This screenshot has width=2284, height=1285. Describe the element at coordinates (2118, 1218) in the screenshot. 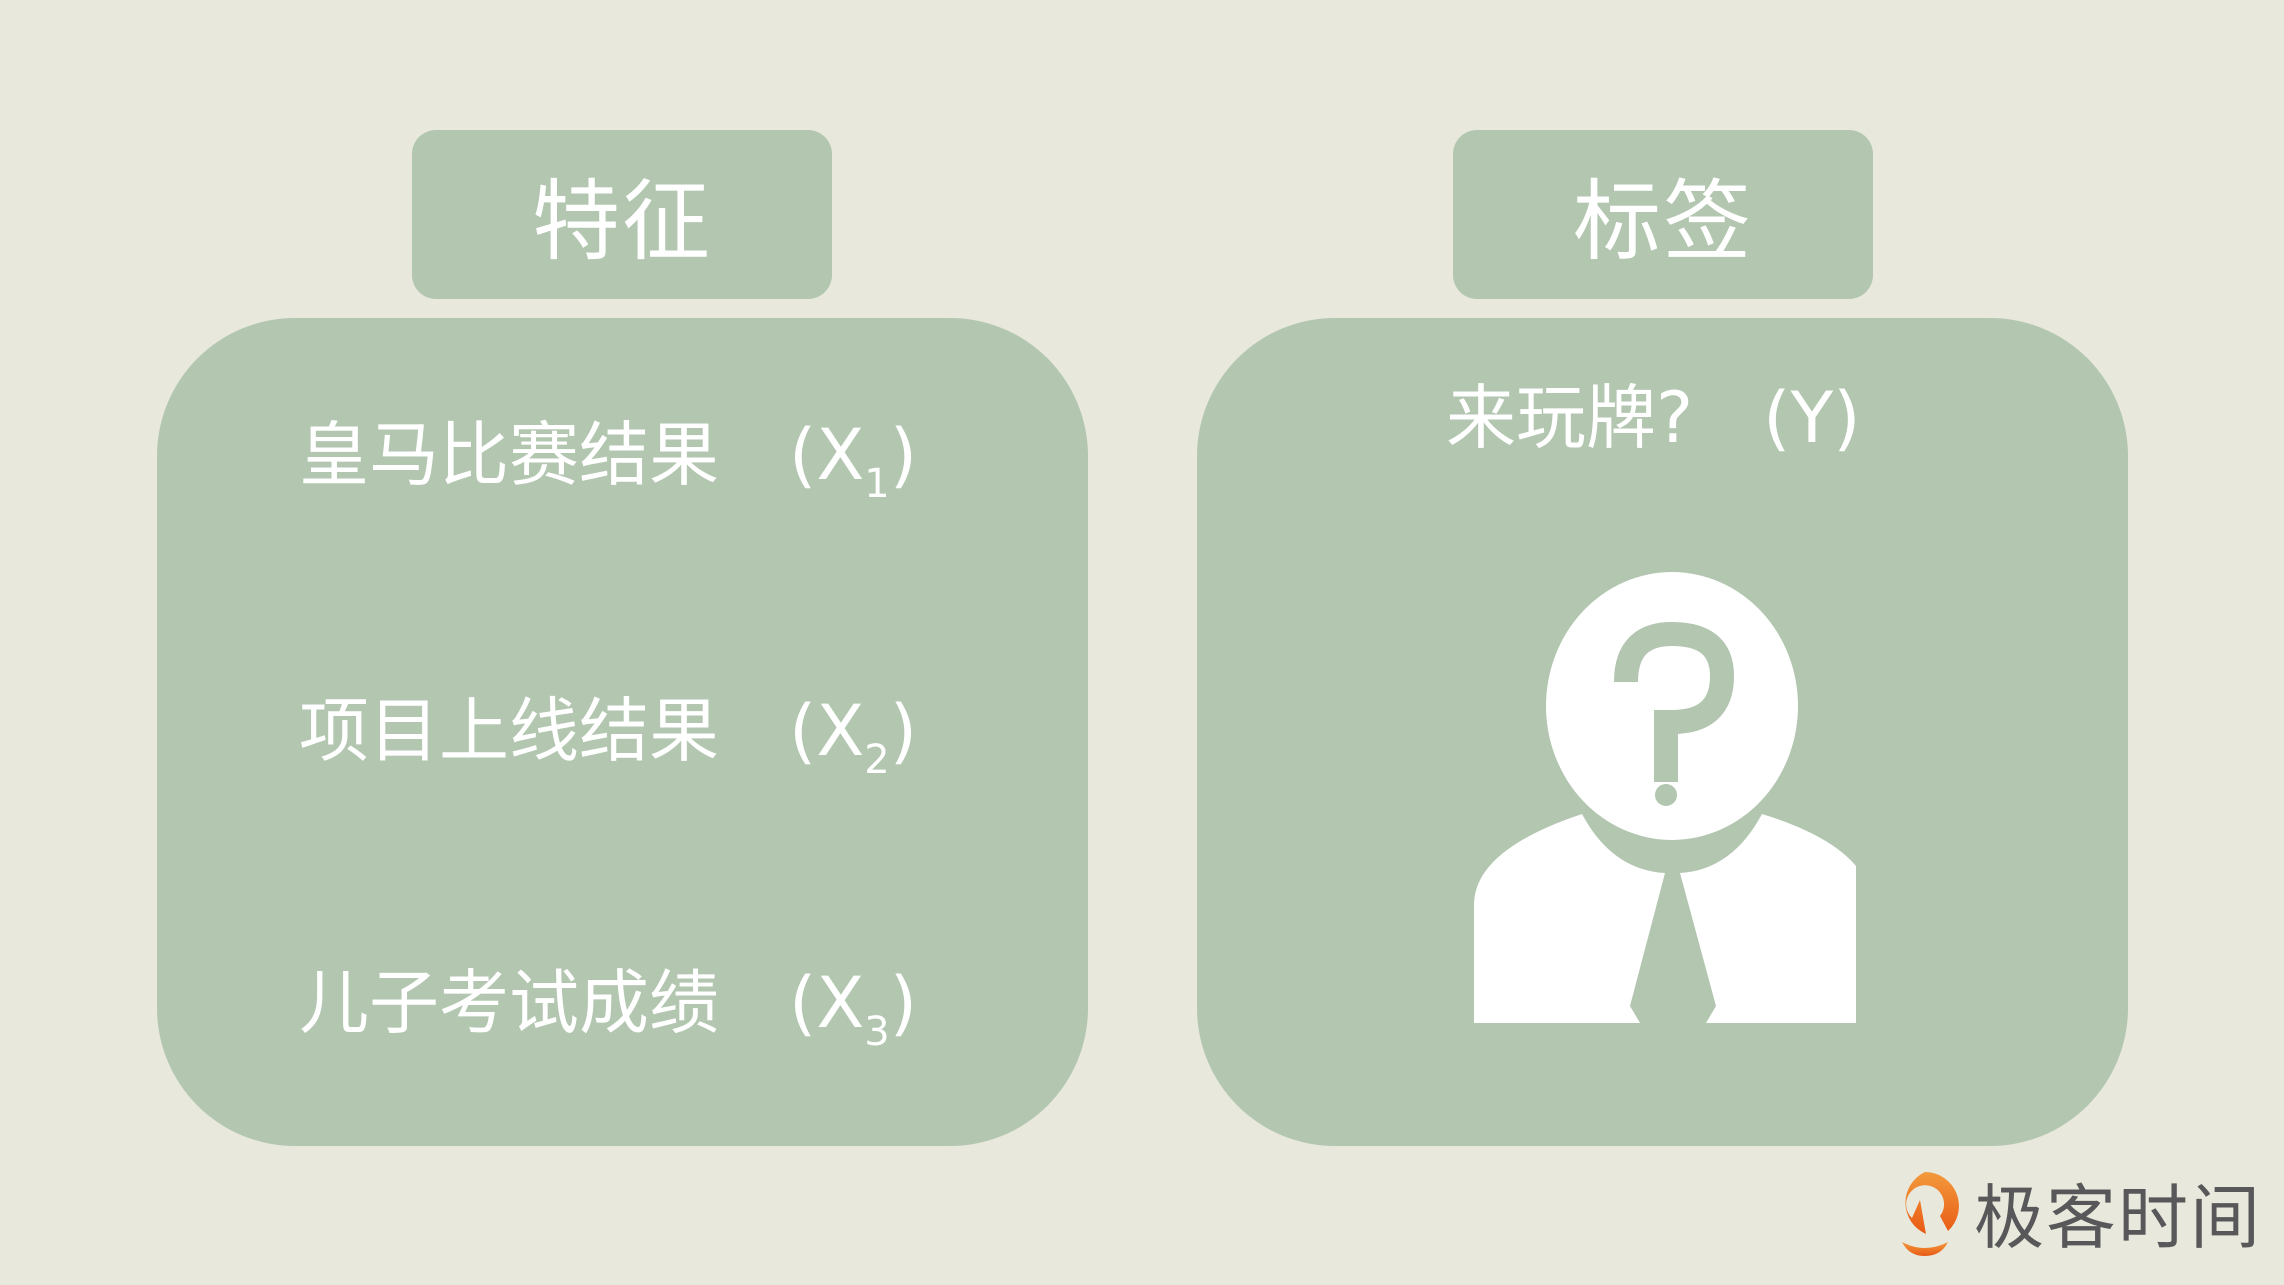

I see `logo-text: 极客时间` at that location.